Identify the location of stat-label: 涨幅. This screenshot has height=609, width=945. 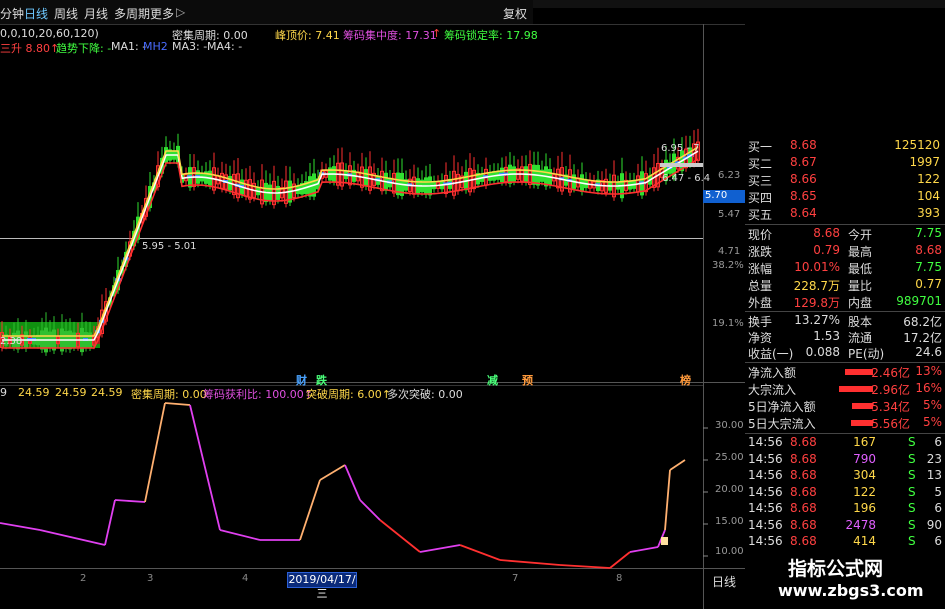
(760, 269).